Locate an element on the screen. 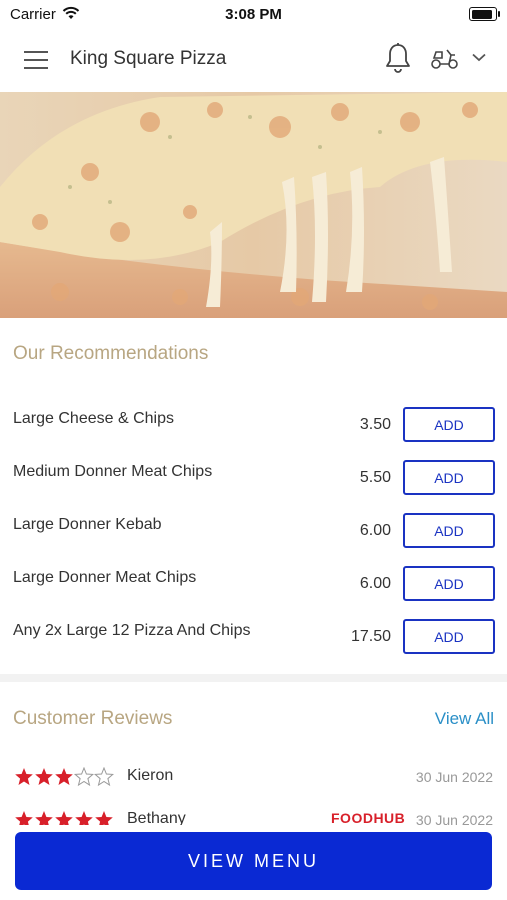 The image size is (507, 900). item-price: 17.50 is located at coordinates (370, 636).